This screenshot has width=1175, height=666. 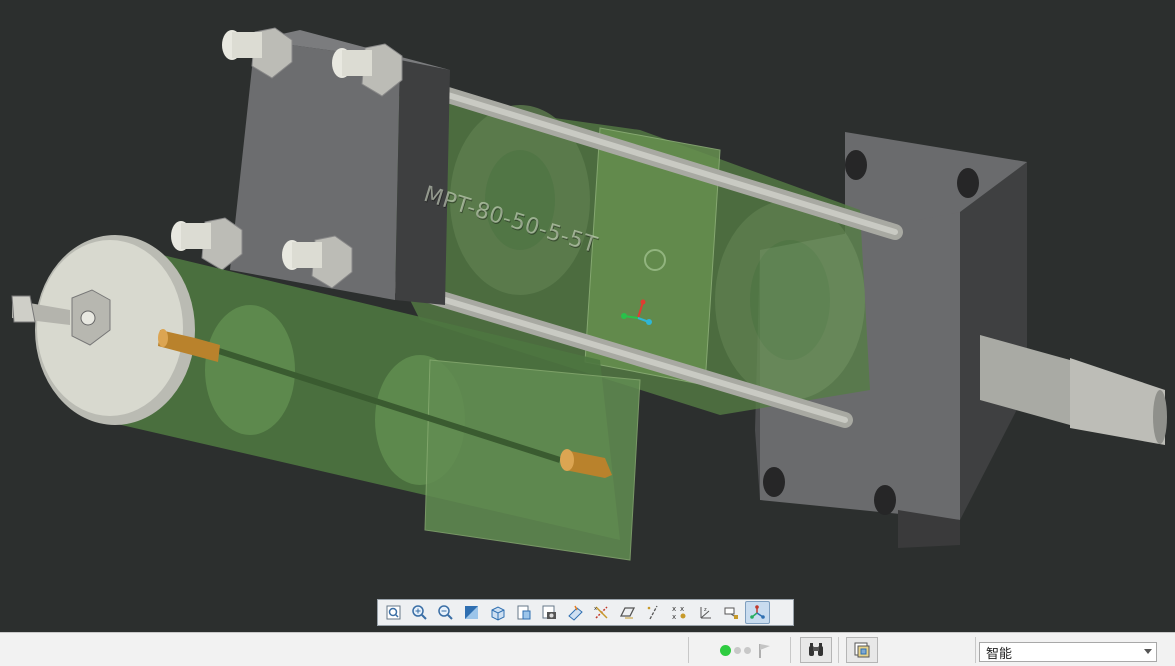 I want to click on csys-display-icon: z, so click(x=705, y=613).